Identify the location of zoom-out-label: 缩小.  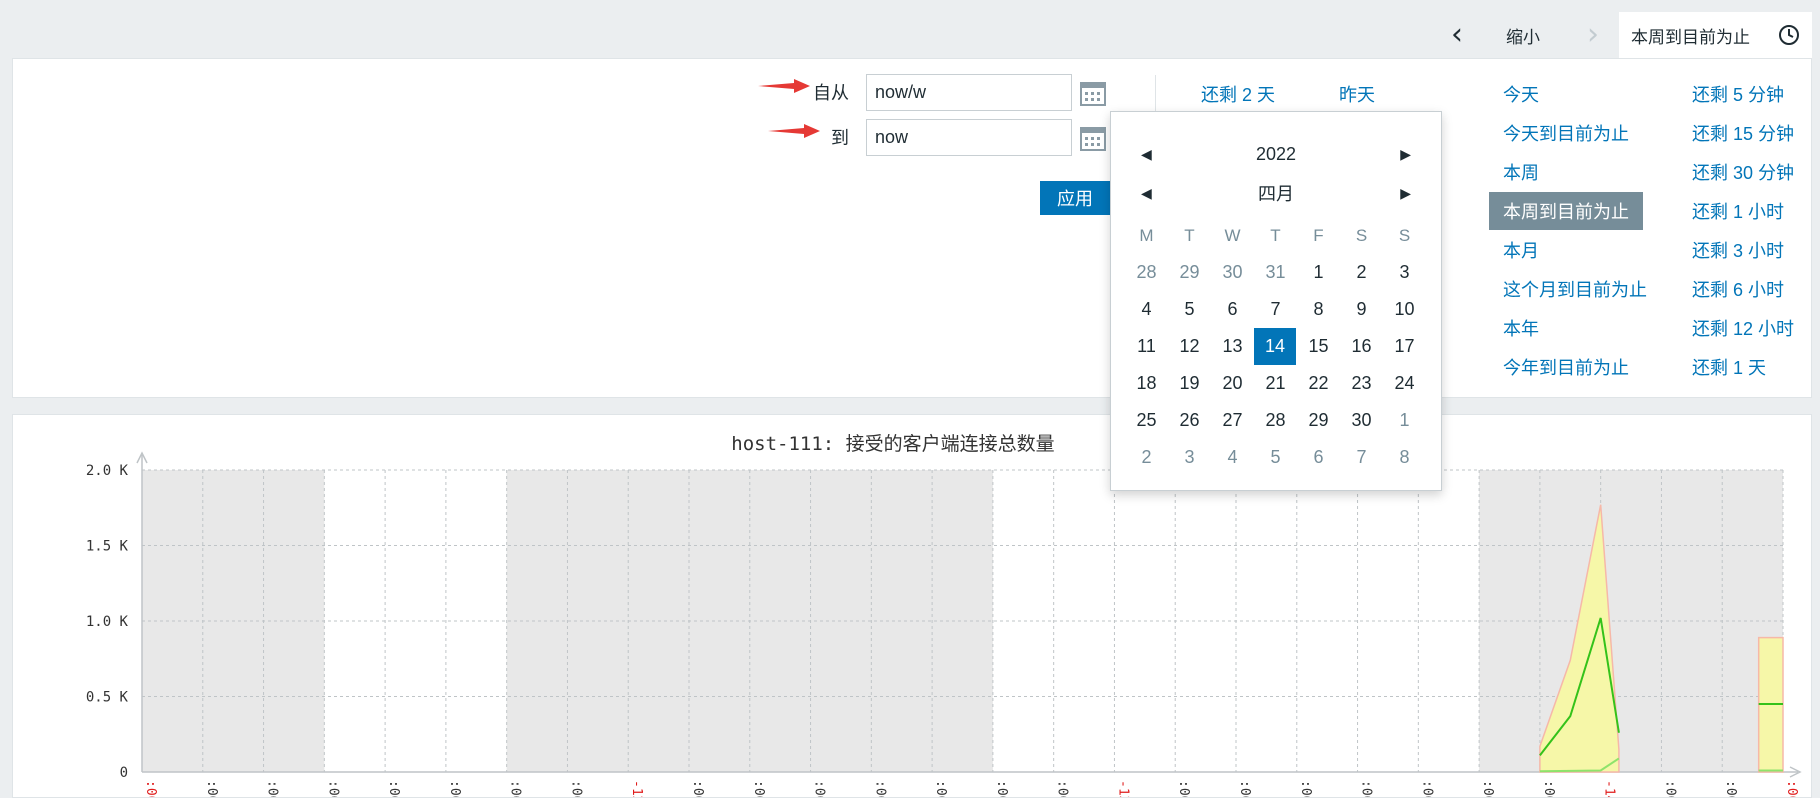
(1523, 37).